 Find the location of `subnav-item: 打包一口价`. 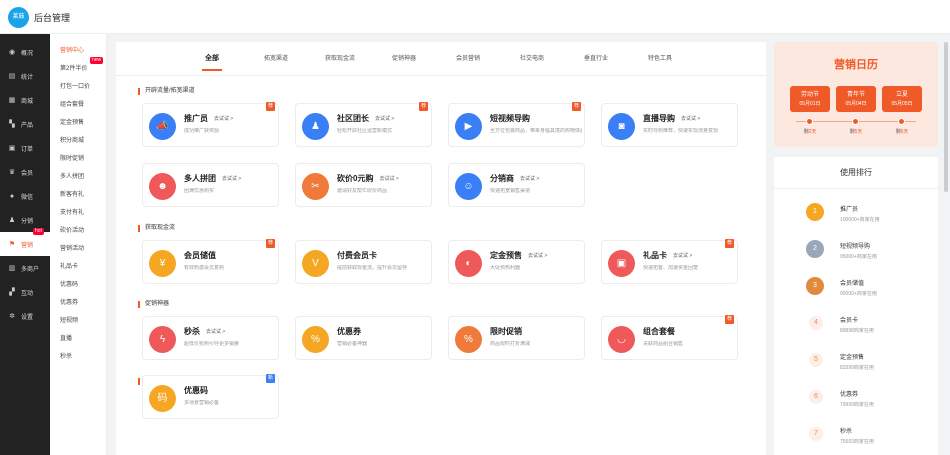

subnav-item: 打包一口价 is located at coordinates (78, 87).